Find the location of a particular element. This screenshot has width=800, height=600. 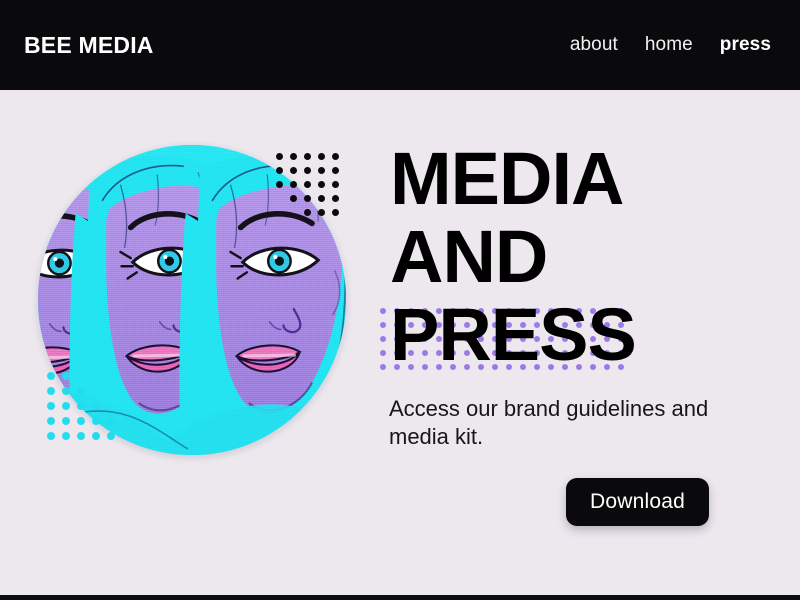

site-logo: BEE MEDIA is located at coordinates (89, 45).